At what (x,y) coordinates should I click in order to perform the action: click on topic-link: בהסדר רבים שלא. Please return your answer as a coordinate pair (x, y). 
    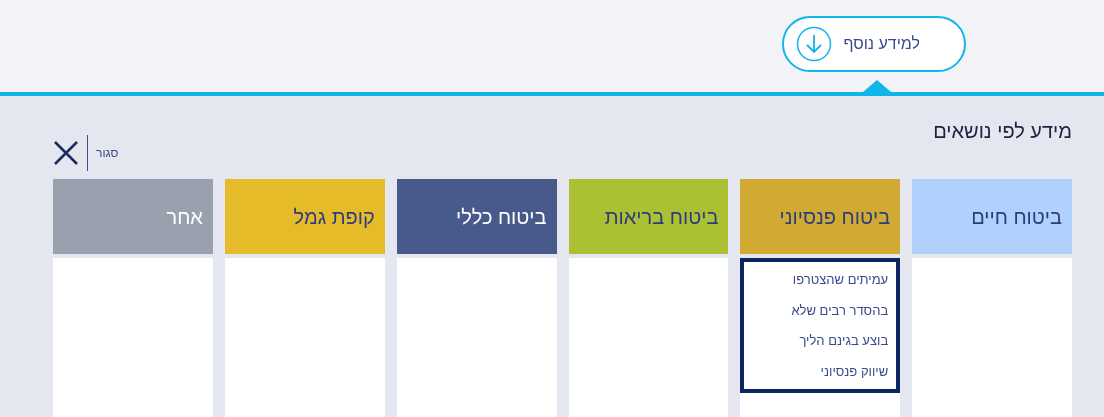
    Looking at the image, I should click on (820, 310).